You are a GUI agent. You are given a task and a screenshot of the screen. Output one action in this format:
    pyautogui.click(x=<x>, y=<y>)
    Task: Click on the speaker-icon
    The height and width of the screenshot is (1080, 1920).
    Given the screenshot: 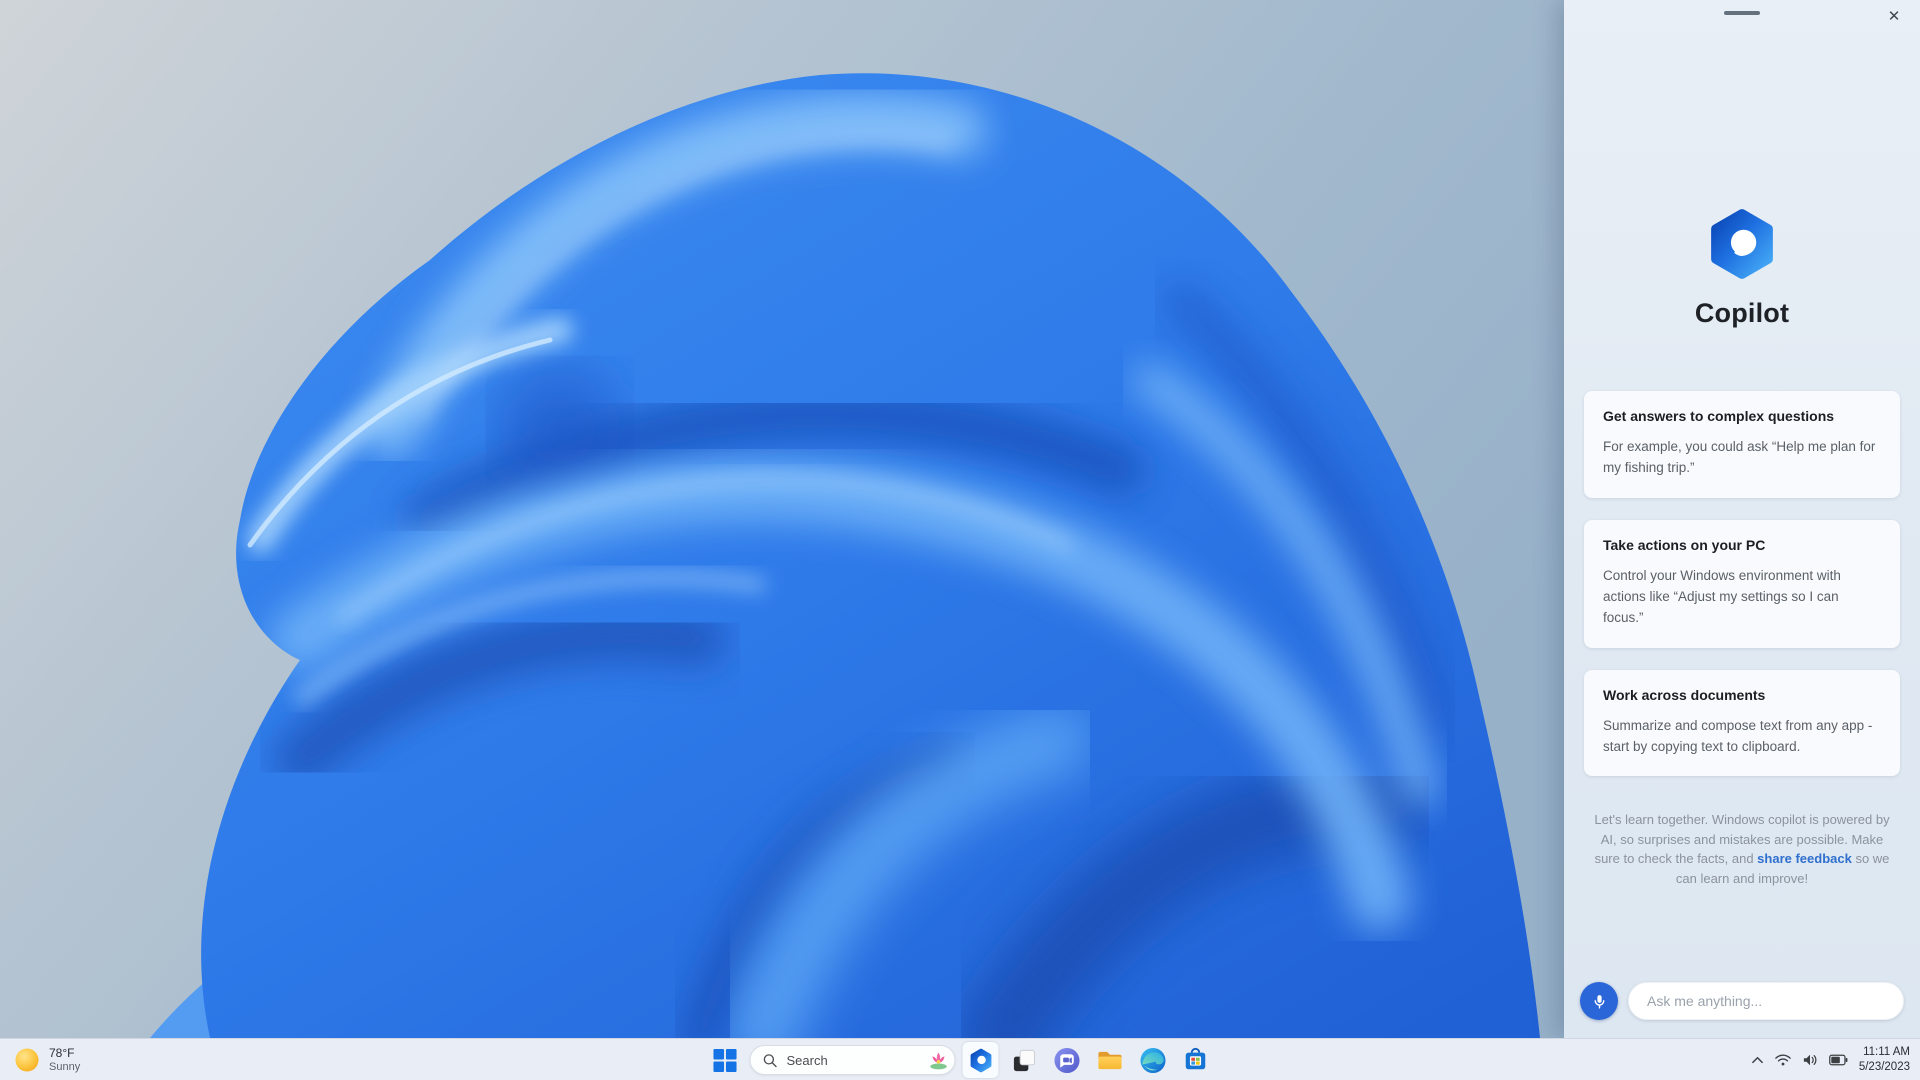 What is the action you would take?
    pyautogui.click(x=1810, y=1060)
    